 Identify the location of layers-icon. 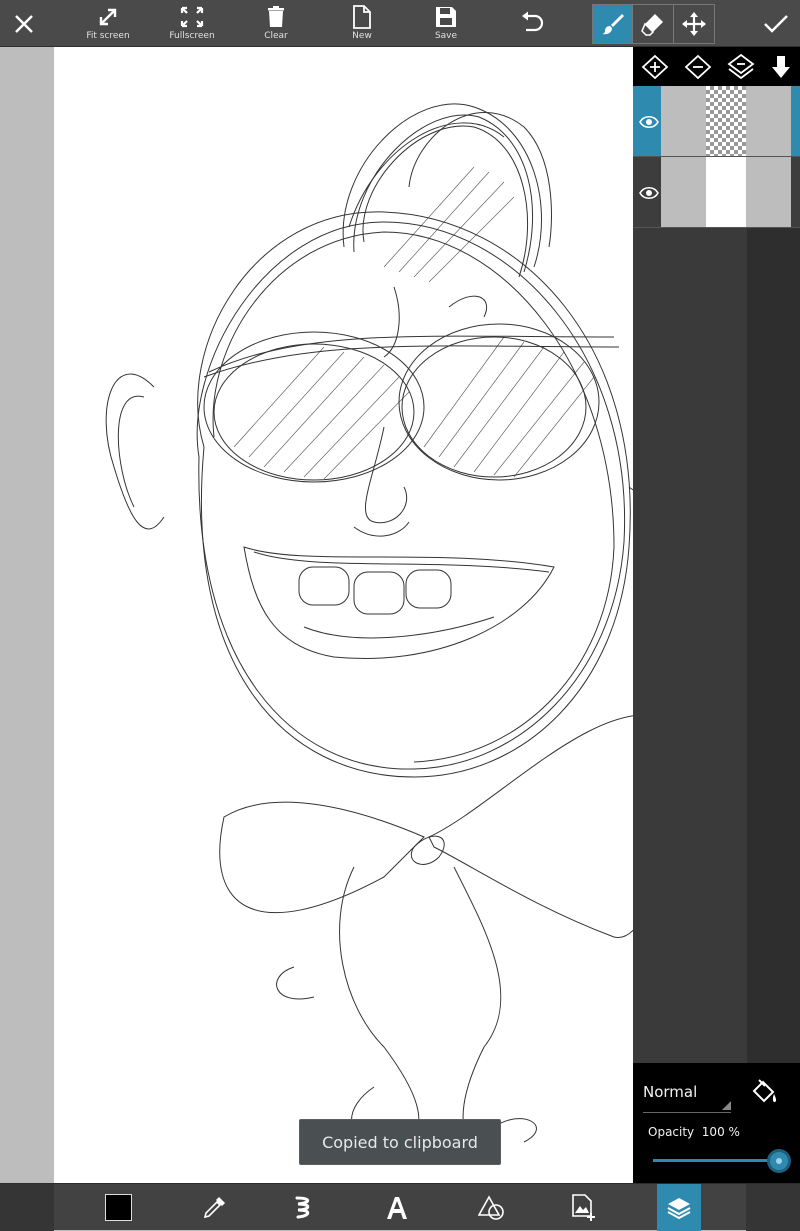
(679, 1208).